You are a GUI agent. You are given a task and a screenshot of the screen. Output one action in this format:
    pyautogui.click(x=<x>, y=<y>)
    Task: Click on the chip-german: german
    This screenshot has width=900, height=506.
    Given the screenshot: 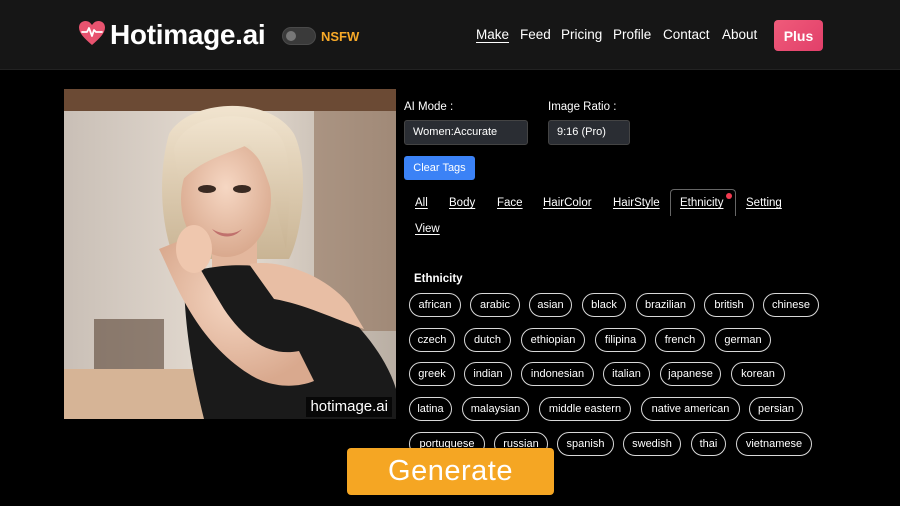 What is the action you would take?
    pyautogui.click(x=743, y=340)
    